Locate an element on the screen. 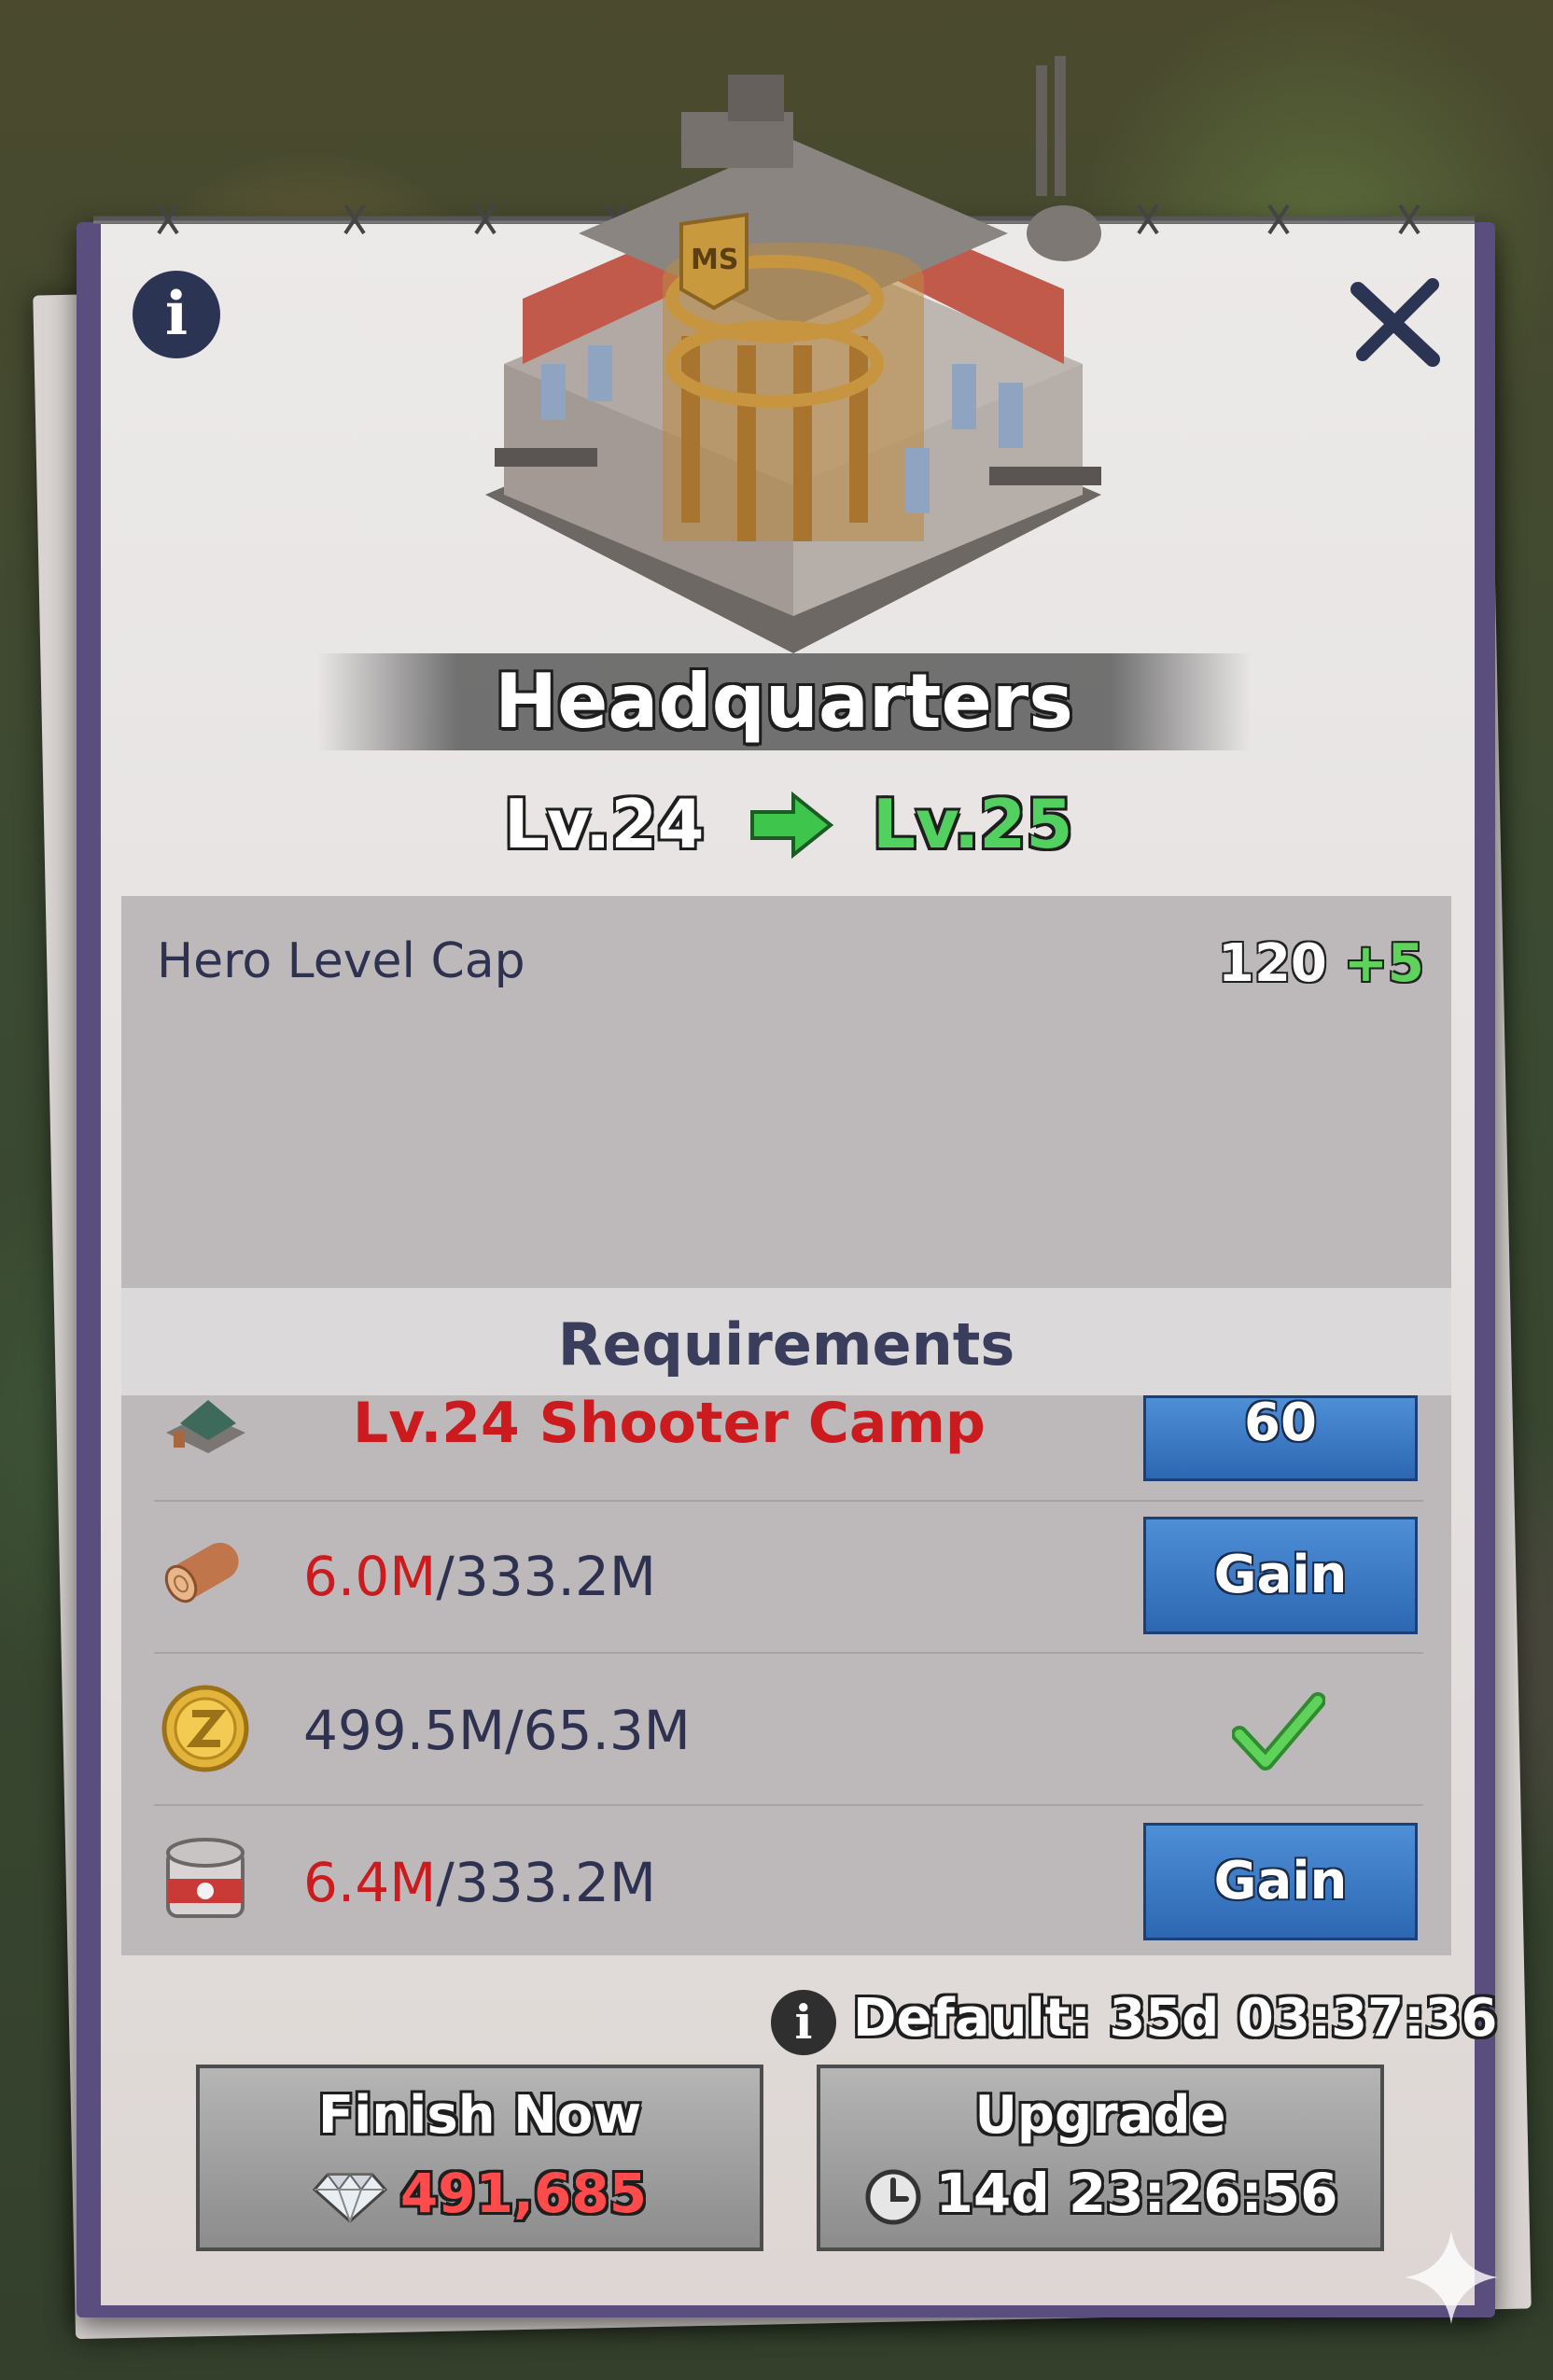 This screenshot has width=1553, height=2380. finish-now-cost: 491,685 is located at coordinates (480, 2193).